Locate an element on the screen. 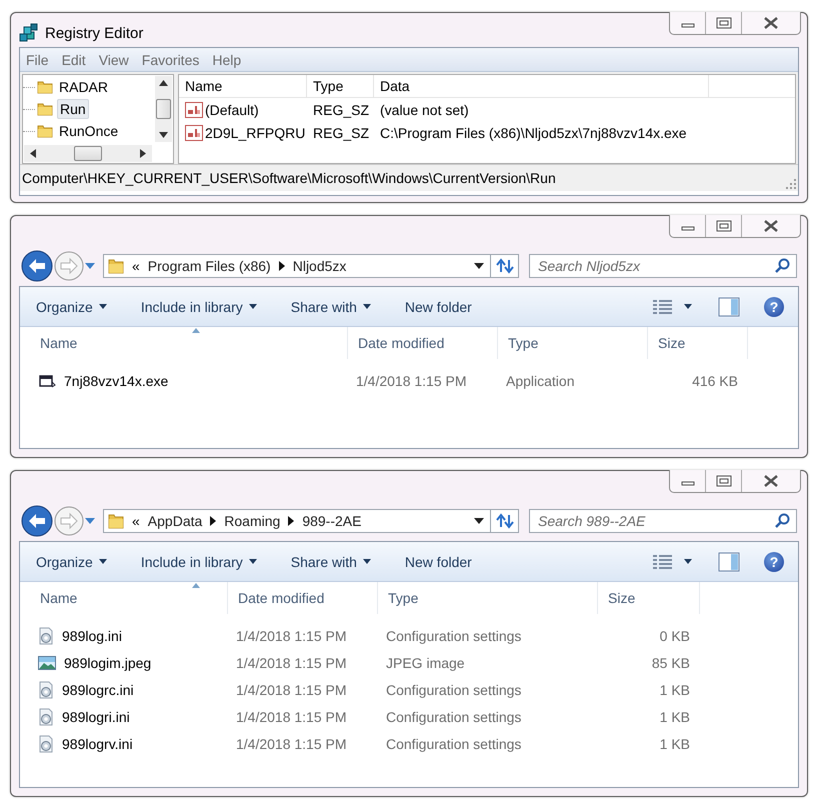  breadcrumb-item: AppData is located at coordinates (175, 521).